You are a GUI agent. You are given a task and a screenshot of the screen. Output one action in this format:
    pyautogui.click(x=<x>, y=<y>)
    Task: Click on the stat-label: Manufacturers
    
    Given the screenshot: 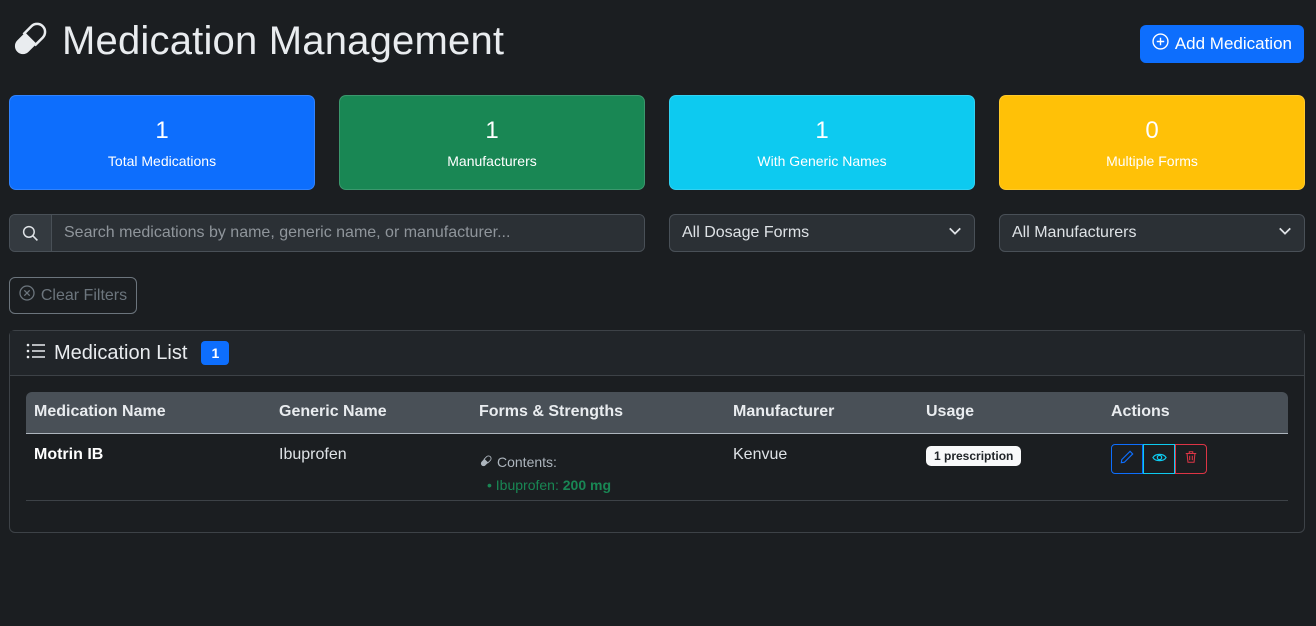 What is the action you would take?
    pyautogui.click(x=492, y=160)
    